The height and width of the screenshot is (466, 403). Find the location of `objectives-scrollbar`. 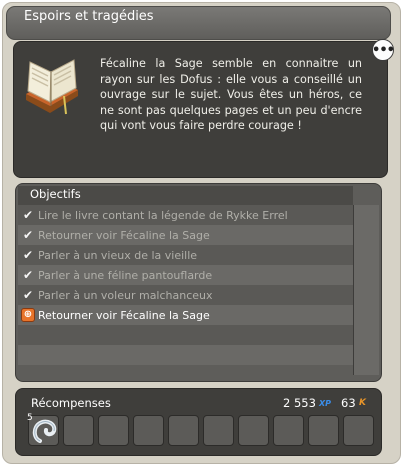

objectives-scrollbar is located at coordinates (366, 290).